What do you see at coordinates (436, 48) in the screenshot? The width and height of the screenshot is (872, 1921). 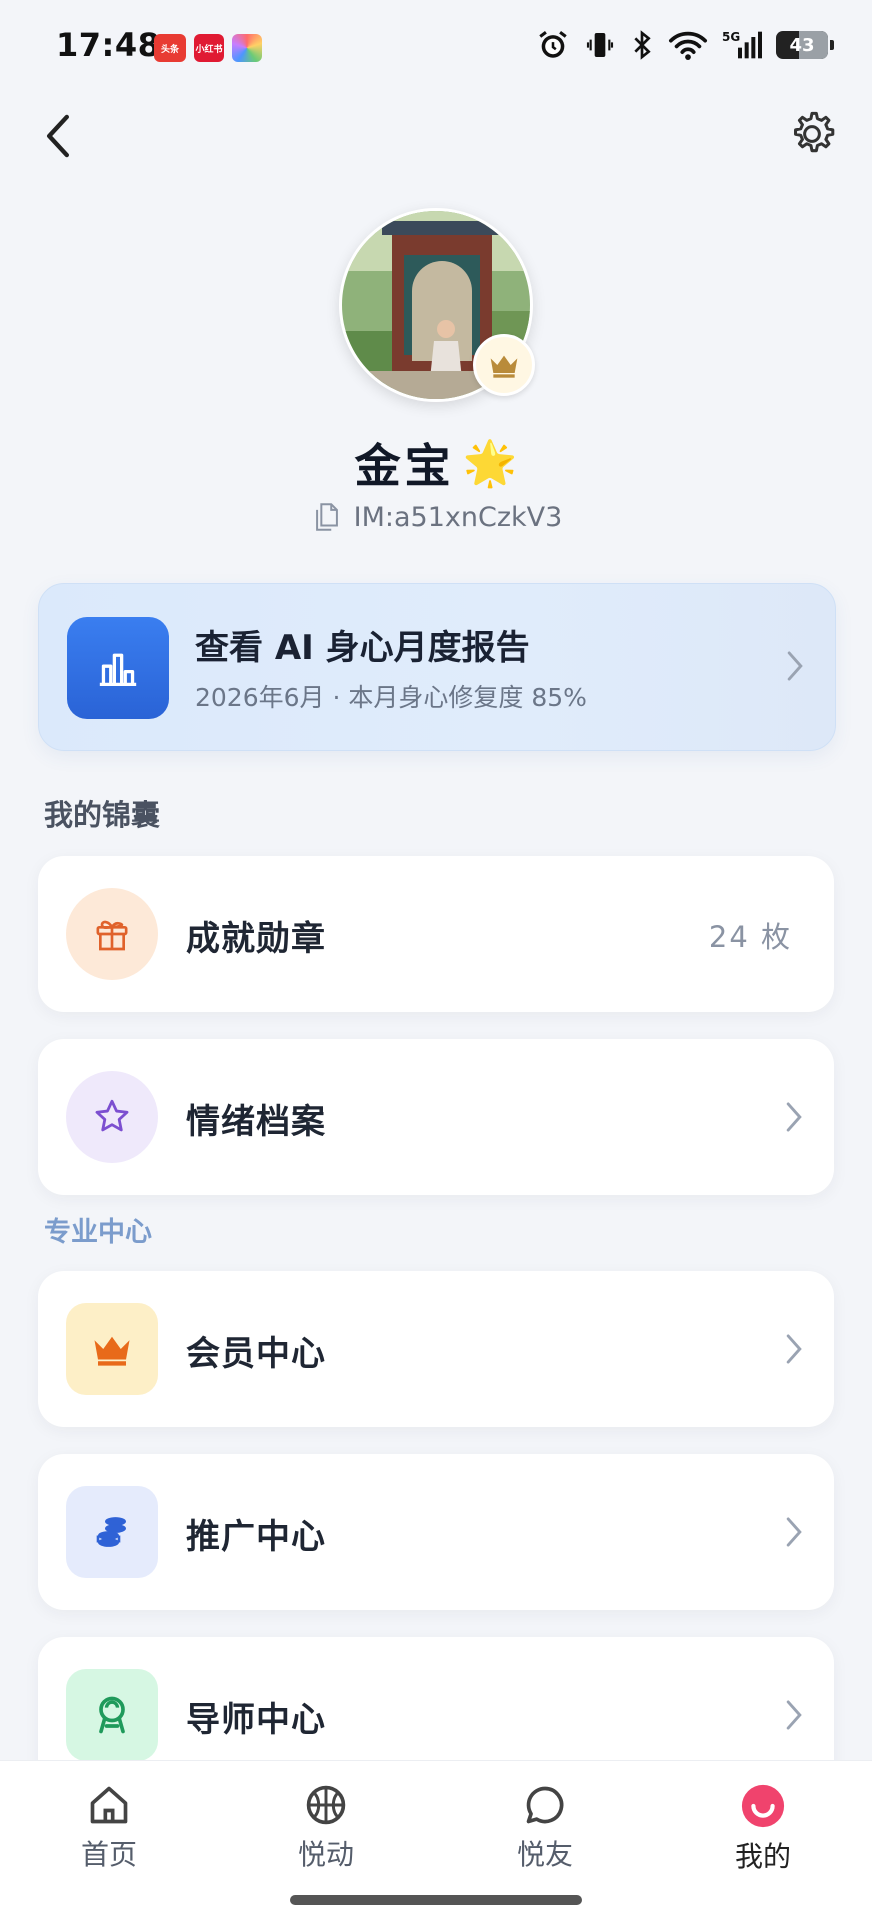 I see `status-bar: 17:48 头条 小红书 5G 43` at bounding box center [436, 48].